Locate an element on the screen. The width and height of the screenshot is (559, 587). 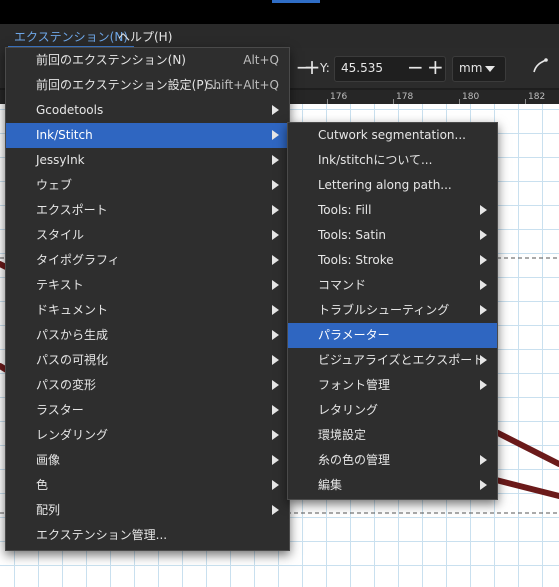
menu-item-label: エクスポート is located at coordinates (72, 210).